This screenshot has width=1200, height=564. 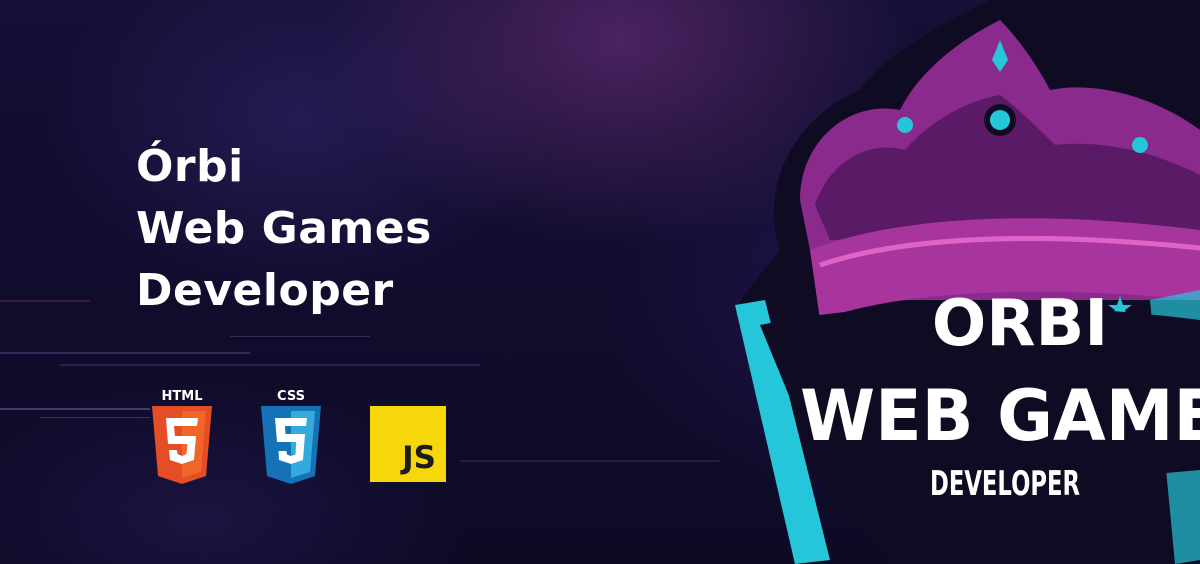 What do you see at coordinates (419, 458) in the screenshot?
I see `javascript-label: JS` at bounding box center [419, 458].